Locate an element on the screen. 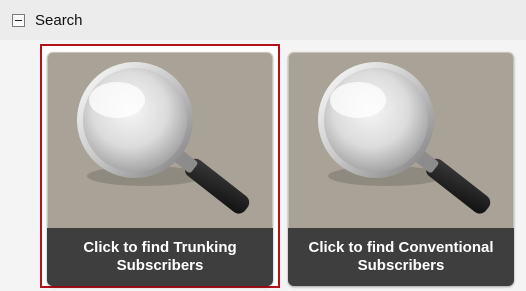 Image resolution: width=526 pixels, height=291 pixels. tile-caption: Click to find Trunking Subscribers is located at coordinates (160, 257).